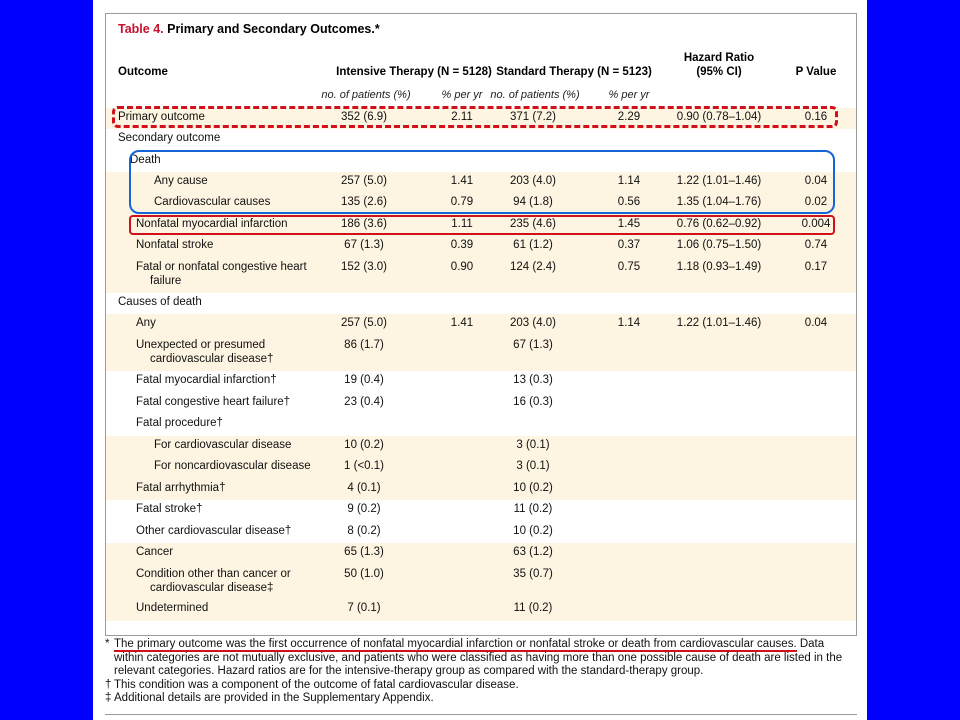  I want to click on cell-p: 0.04, so click(816, 323).